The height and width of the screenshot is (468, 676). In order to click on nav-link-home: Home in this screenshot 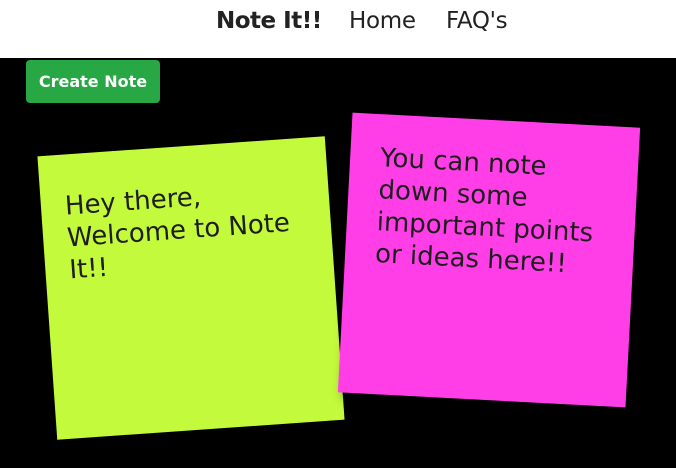, I will do `click(382, 21)`.